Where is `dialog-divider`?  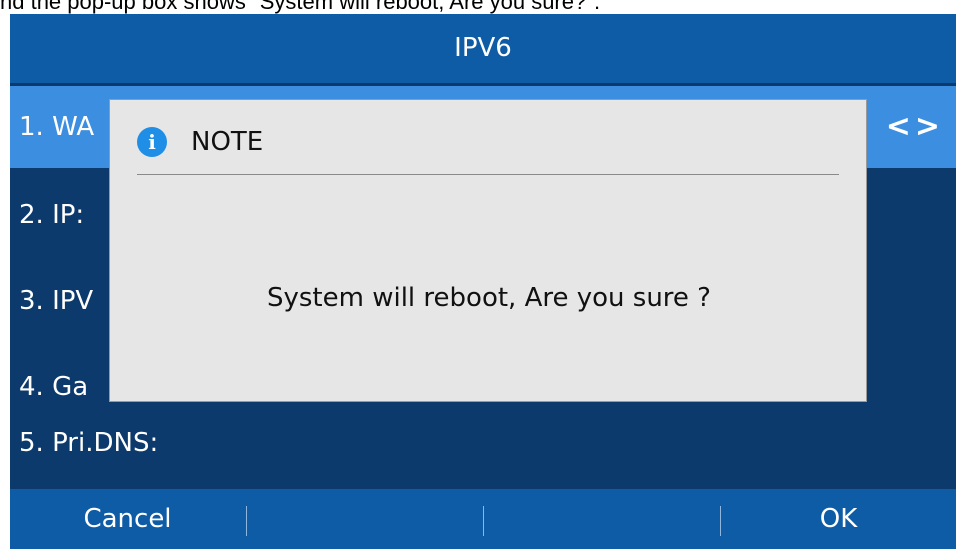
dialog-divider is located at coordinates (488, 174).